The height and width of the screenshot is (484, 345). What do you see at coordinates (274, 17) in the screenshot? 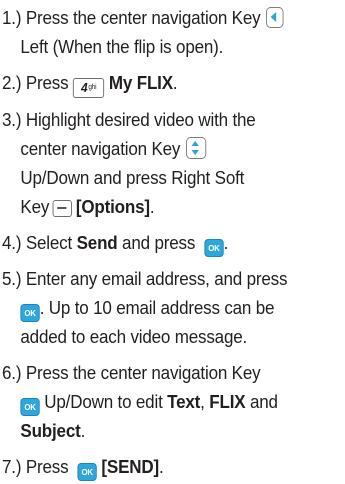
I see `left-nav-key-icon` at bounding box center [274, 17].